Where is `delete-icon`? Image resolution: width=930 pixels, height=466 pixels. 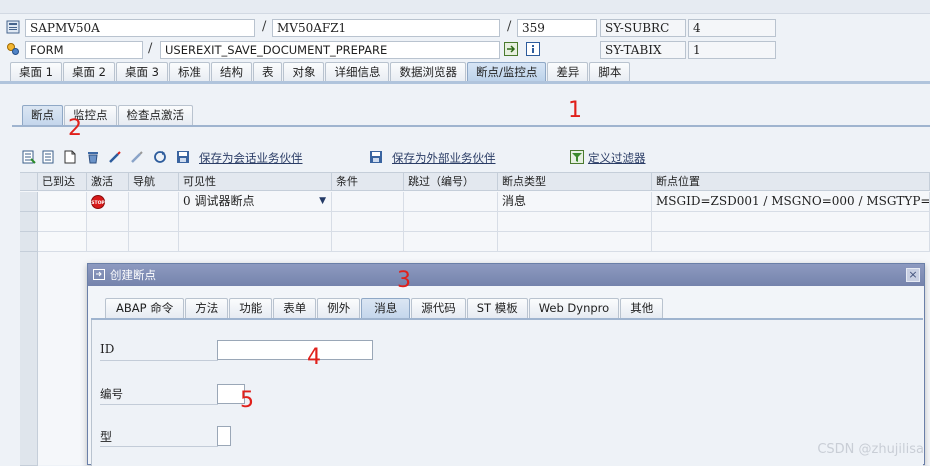 delete-icon is located at coordinates (93, 157).